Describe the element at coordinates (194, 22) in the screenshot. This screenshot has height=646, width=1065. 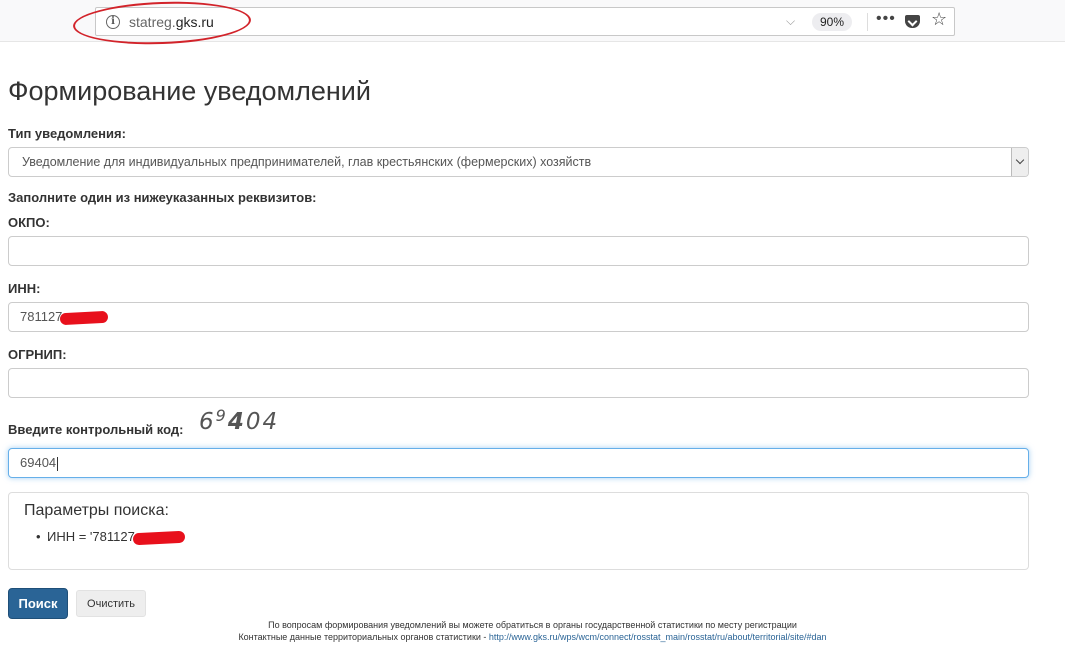
I see `url-domain: gks.ru` at that location.